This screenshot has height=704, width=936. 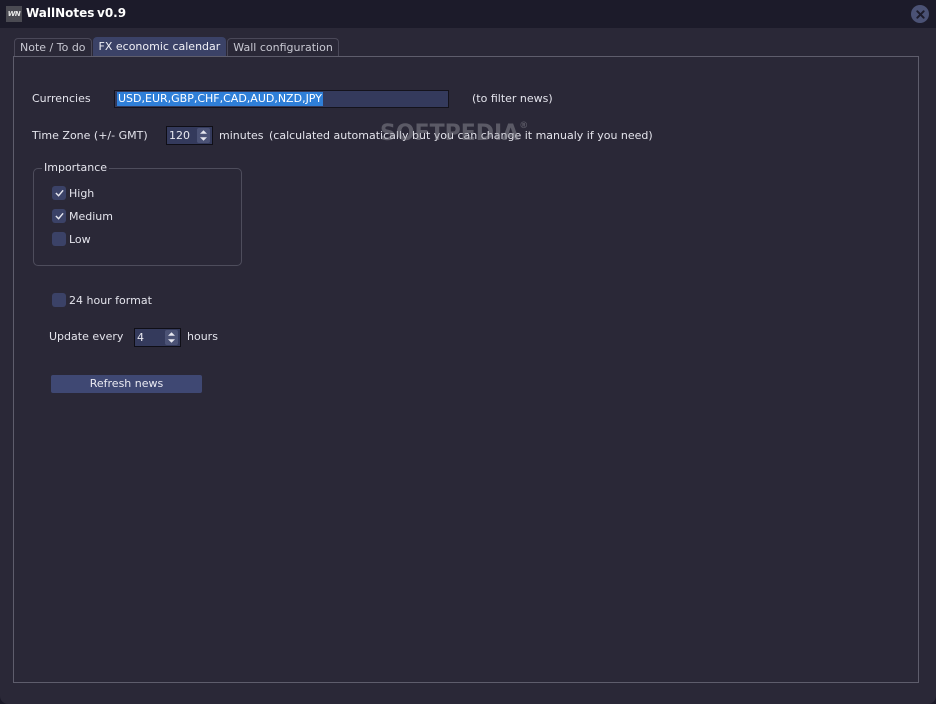 I want to click on currencies-hint: (to filter news), so click(x=512, y=98).